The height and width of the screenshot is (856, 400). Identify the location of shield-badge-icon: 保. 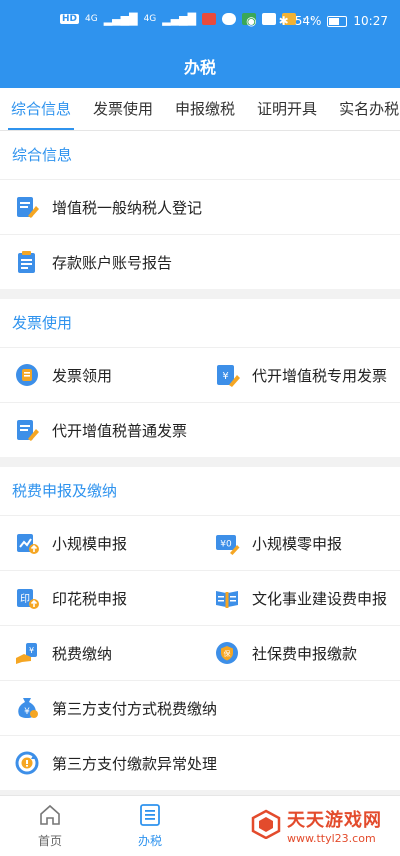
(227, 653).